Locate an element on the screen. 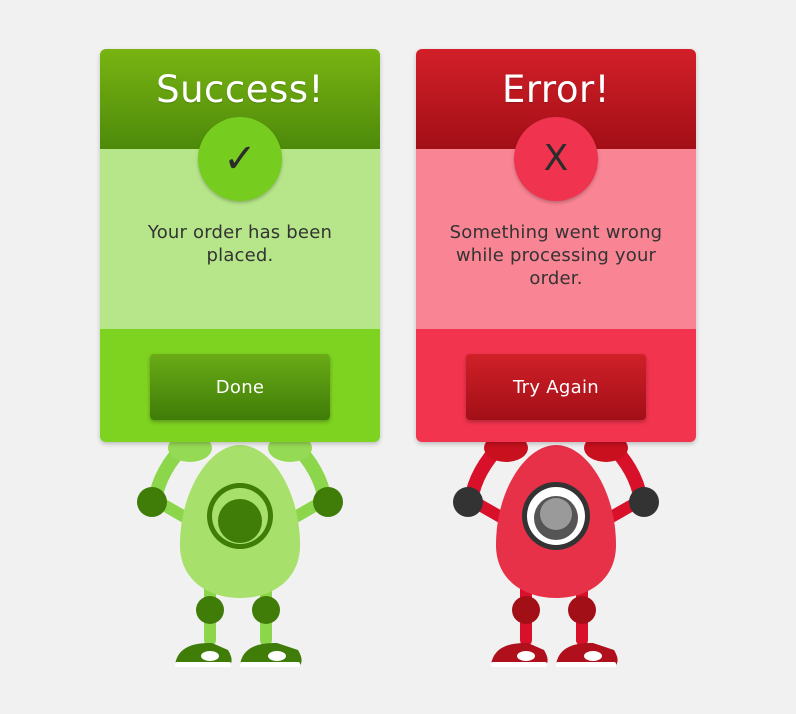 The height and width of the screenshot is (714, 796). try-again-button: Try Again is located at coordinates (556, 387).